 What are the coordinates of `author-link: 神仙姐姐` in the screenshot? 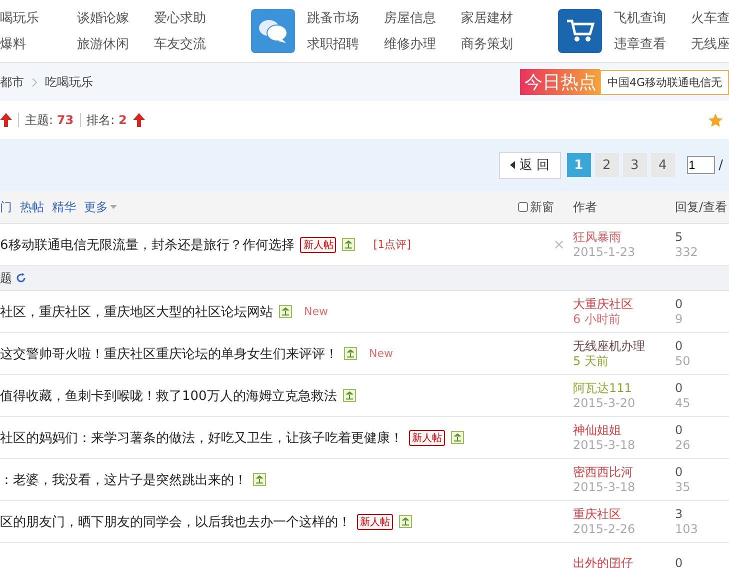 It's located at (624, 430).